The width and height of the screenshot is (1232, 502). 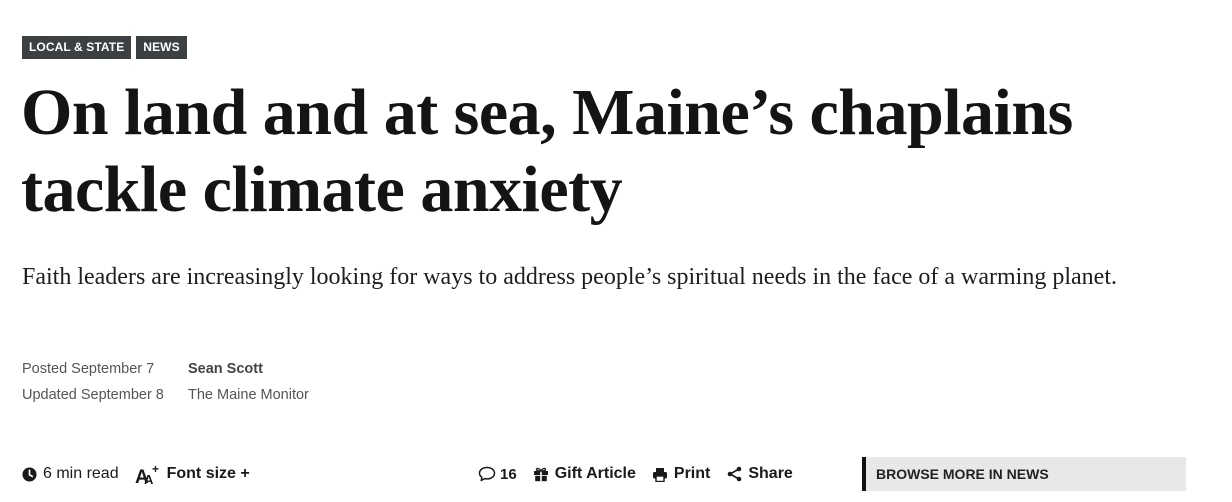 I want to click on read-time-label: 6 min read, so click(x=81, y=473).